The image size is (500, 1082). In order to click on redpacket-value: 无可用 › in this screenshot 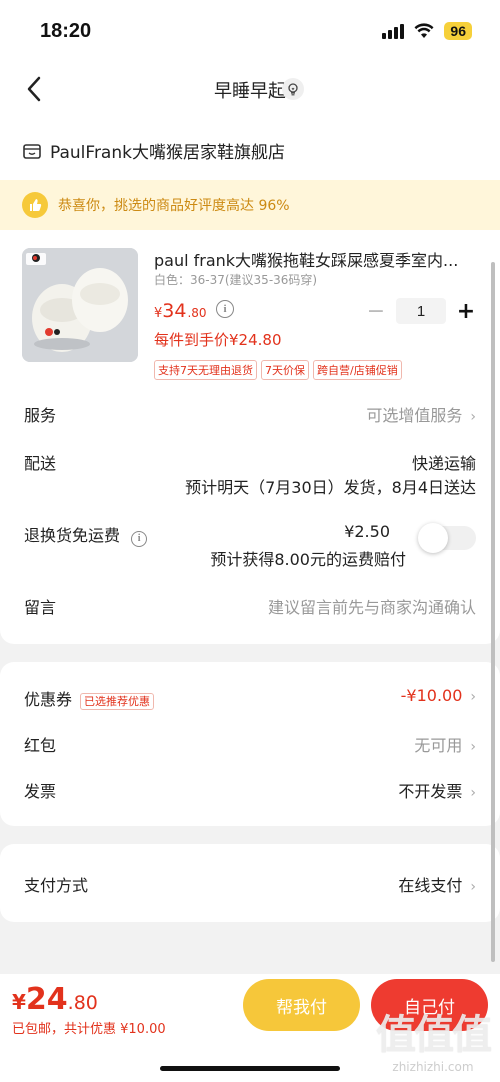, I will do `click(445, 745)`.